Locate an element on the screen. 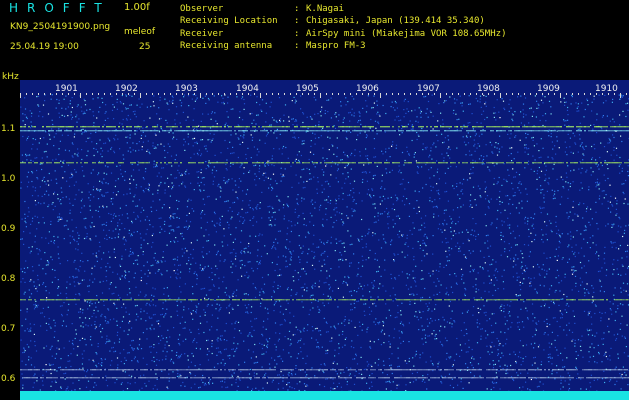  x-tick-label: 1910 is located at coordinates (606, 89).